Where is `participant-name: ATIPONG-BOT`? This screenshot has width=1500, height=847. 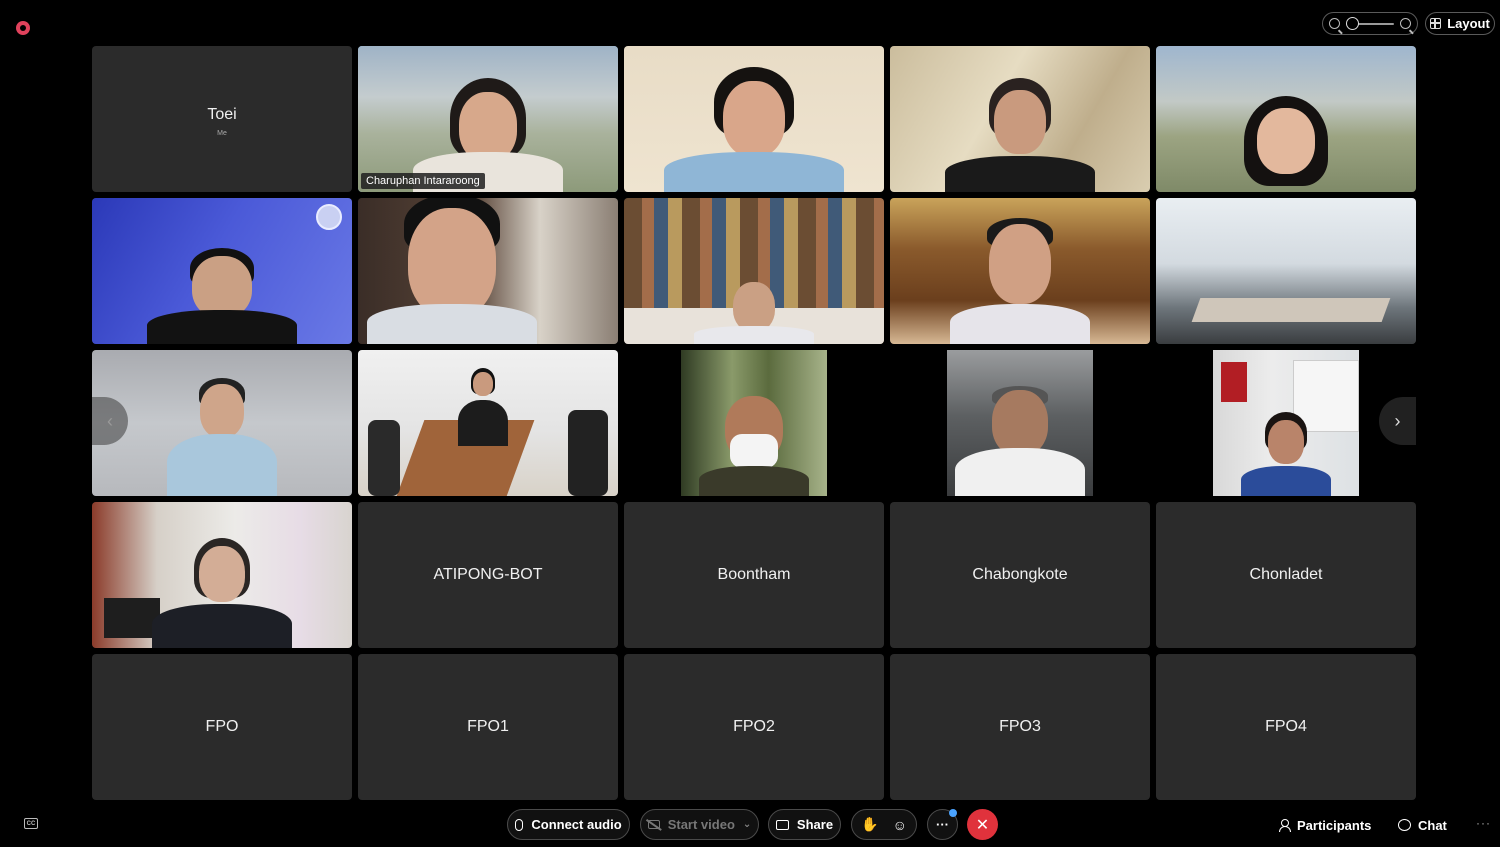 participant-name: ATIPONG-BOT is located at coordinates (488, 574).